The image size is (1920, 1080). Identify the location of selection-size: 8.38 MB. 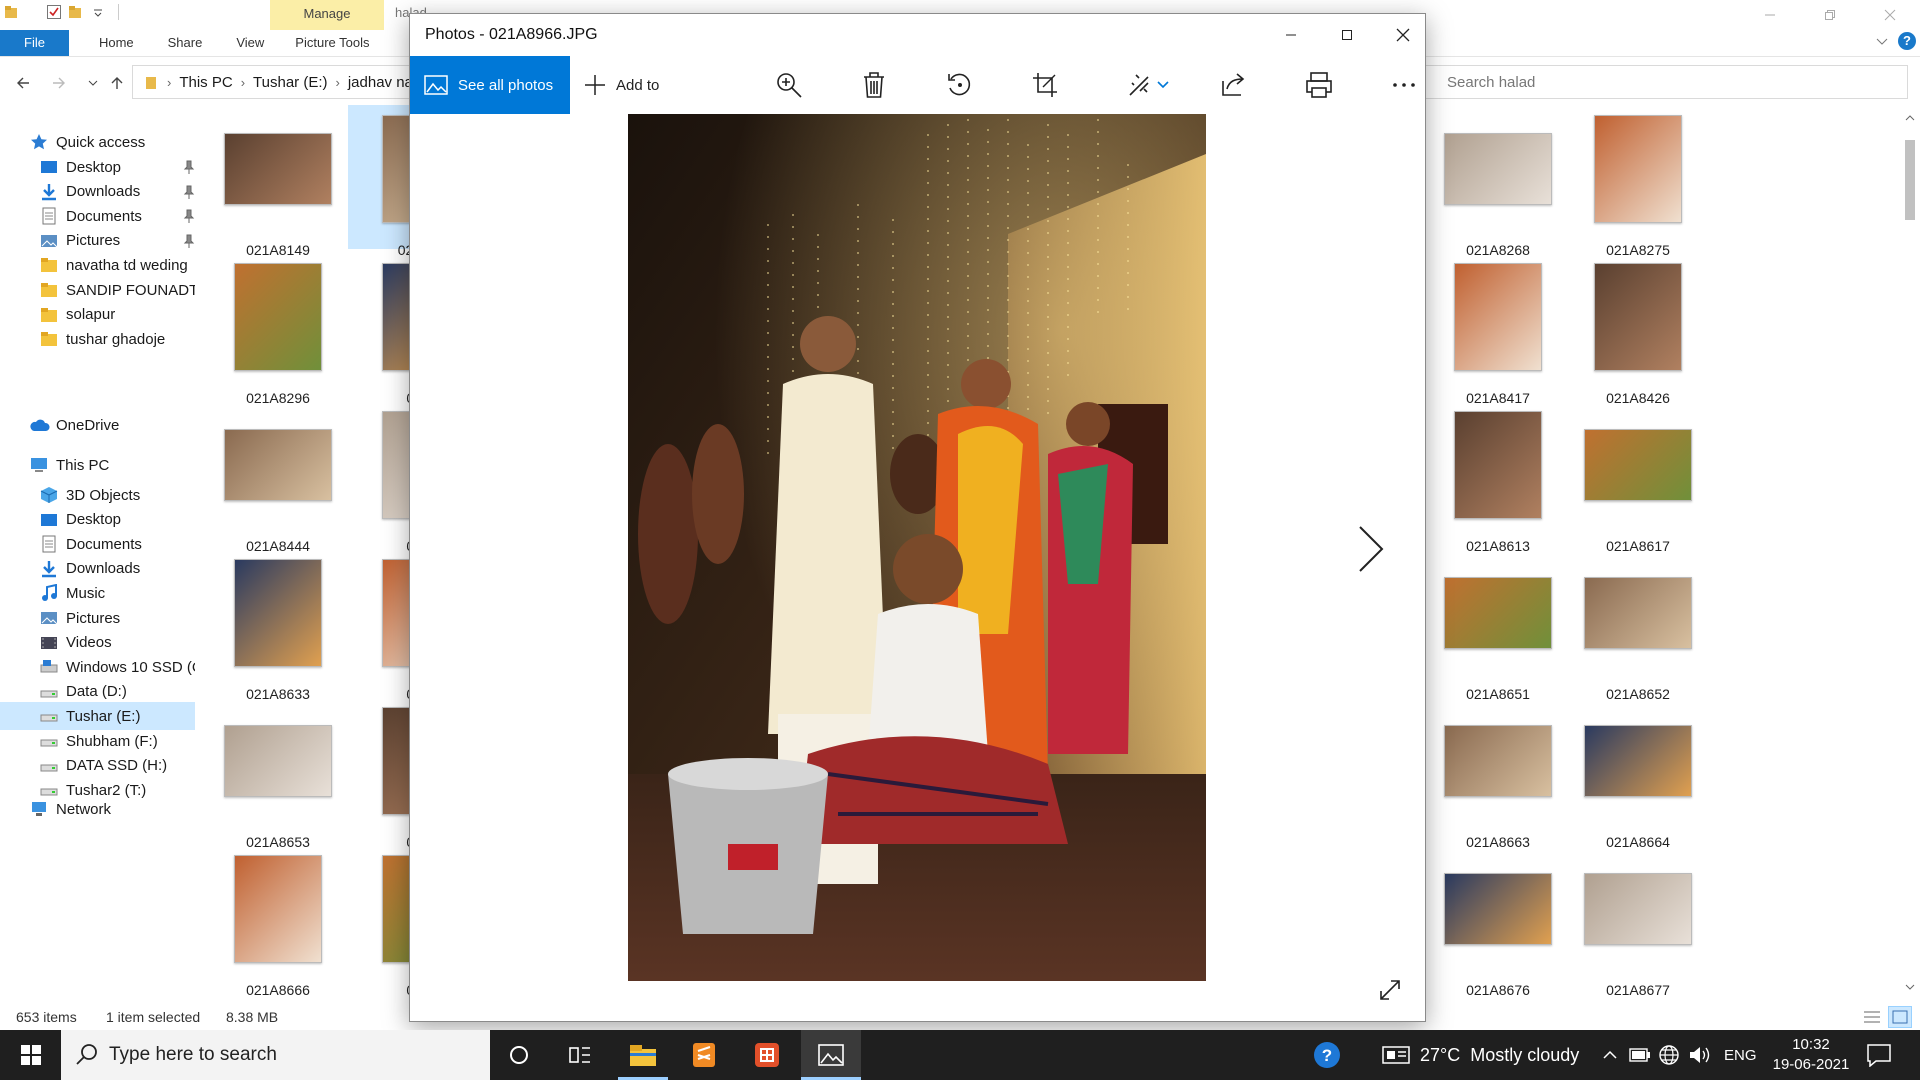
(252, 1017).